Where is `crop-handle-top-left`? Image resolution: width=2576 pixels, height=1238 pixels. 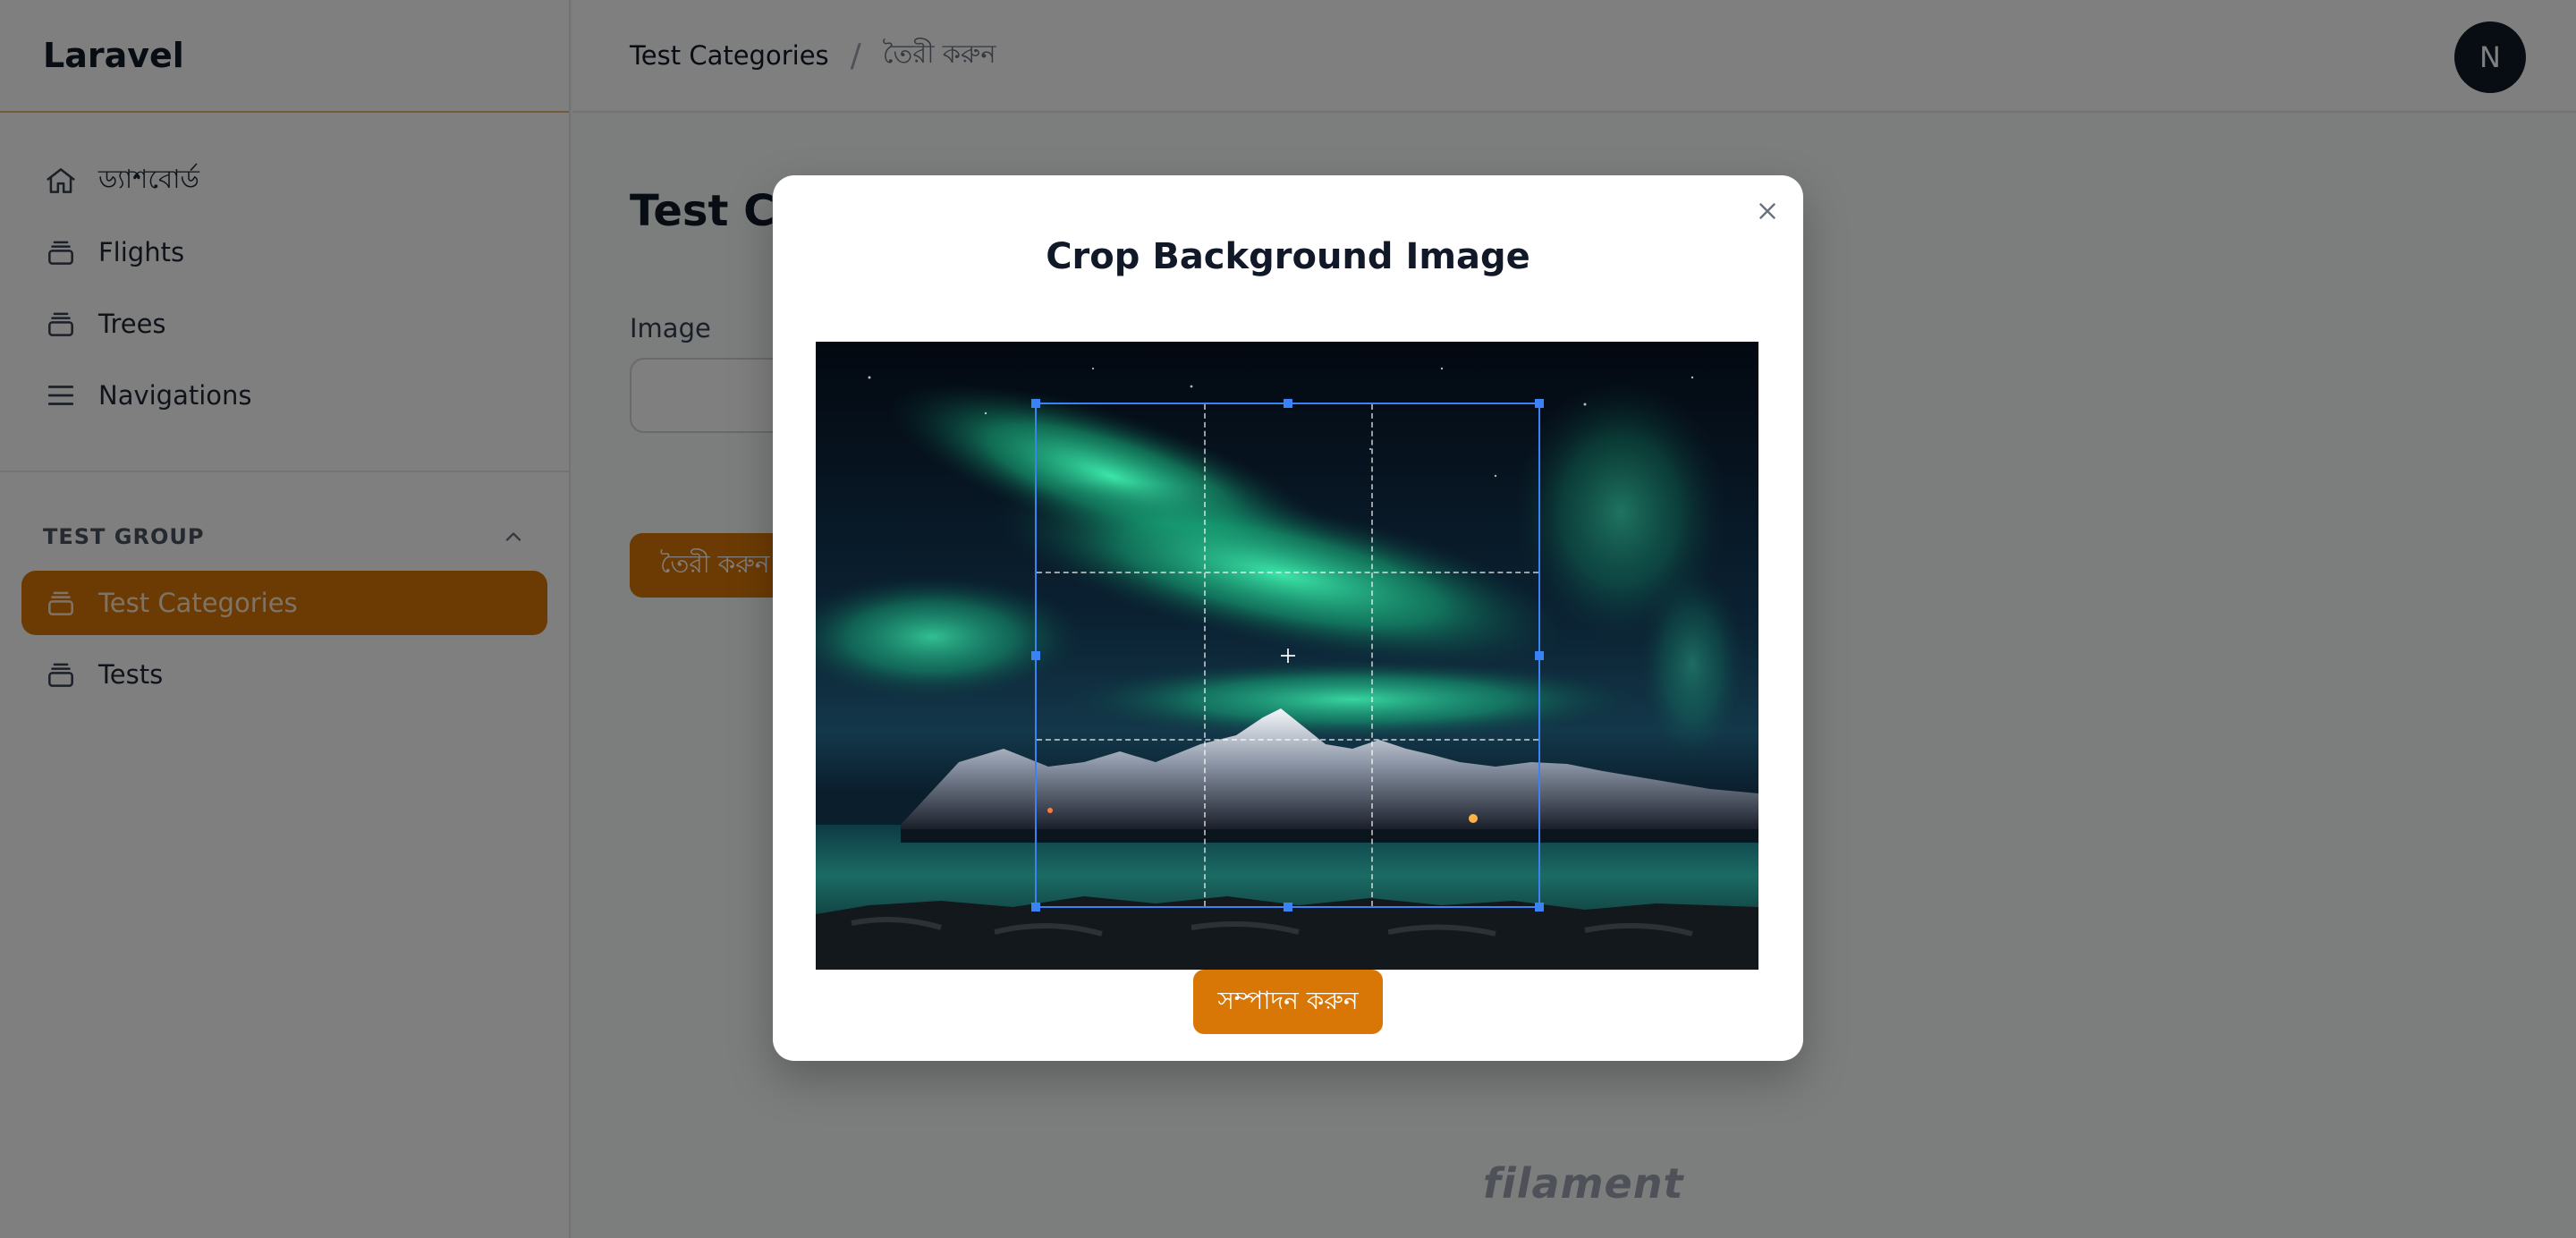 crop-handle-top-left is located at coordinates (1035, 403).